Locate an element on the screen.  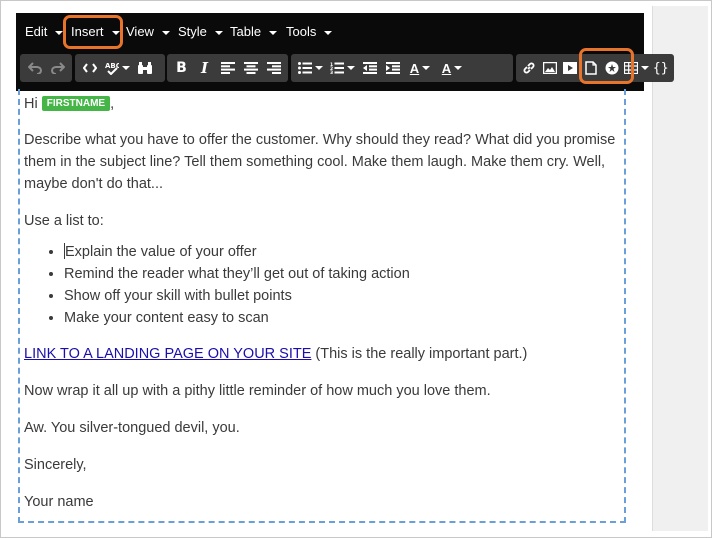
right-side-panel is located at coordinates (680, 268).